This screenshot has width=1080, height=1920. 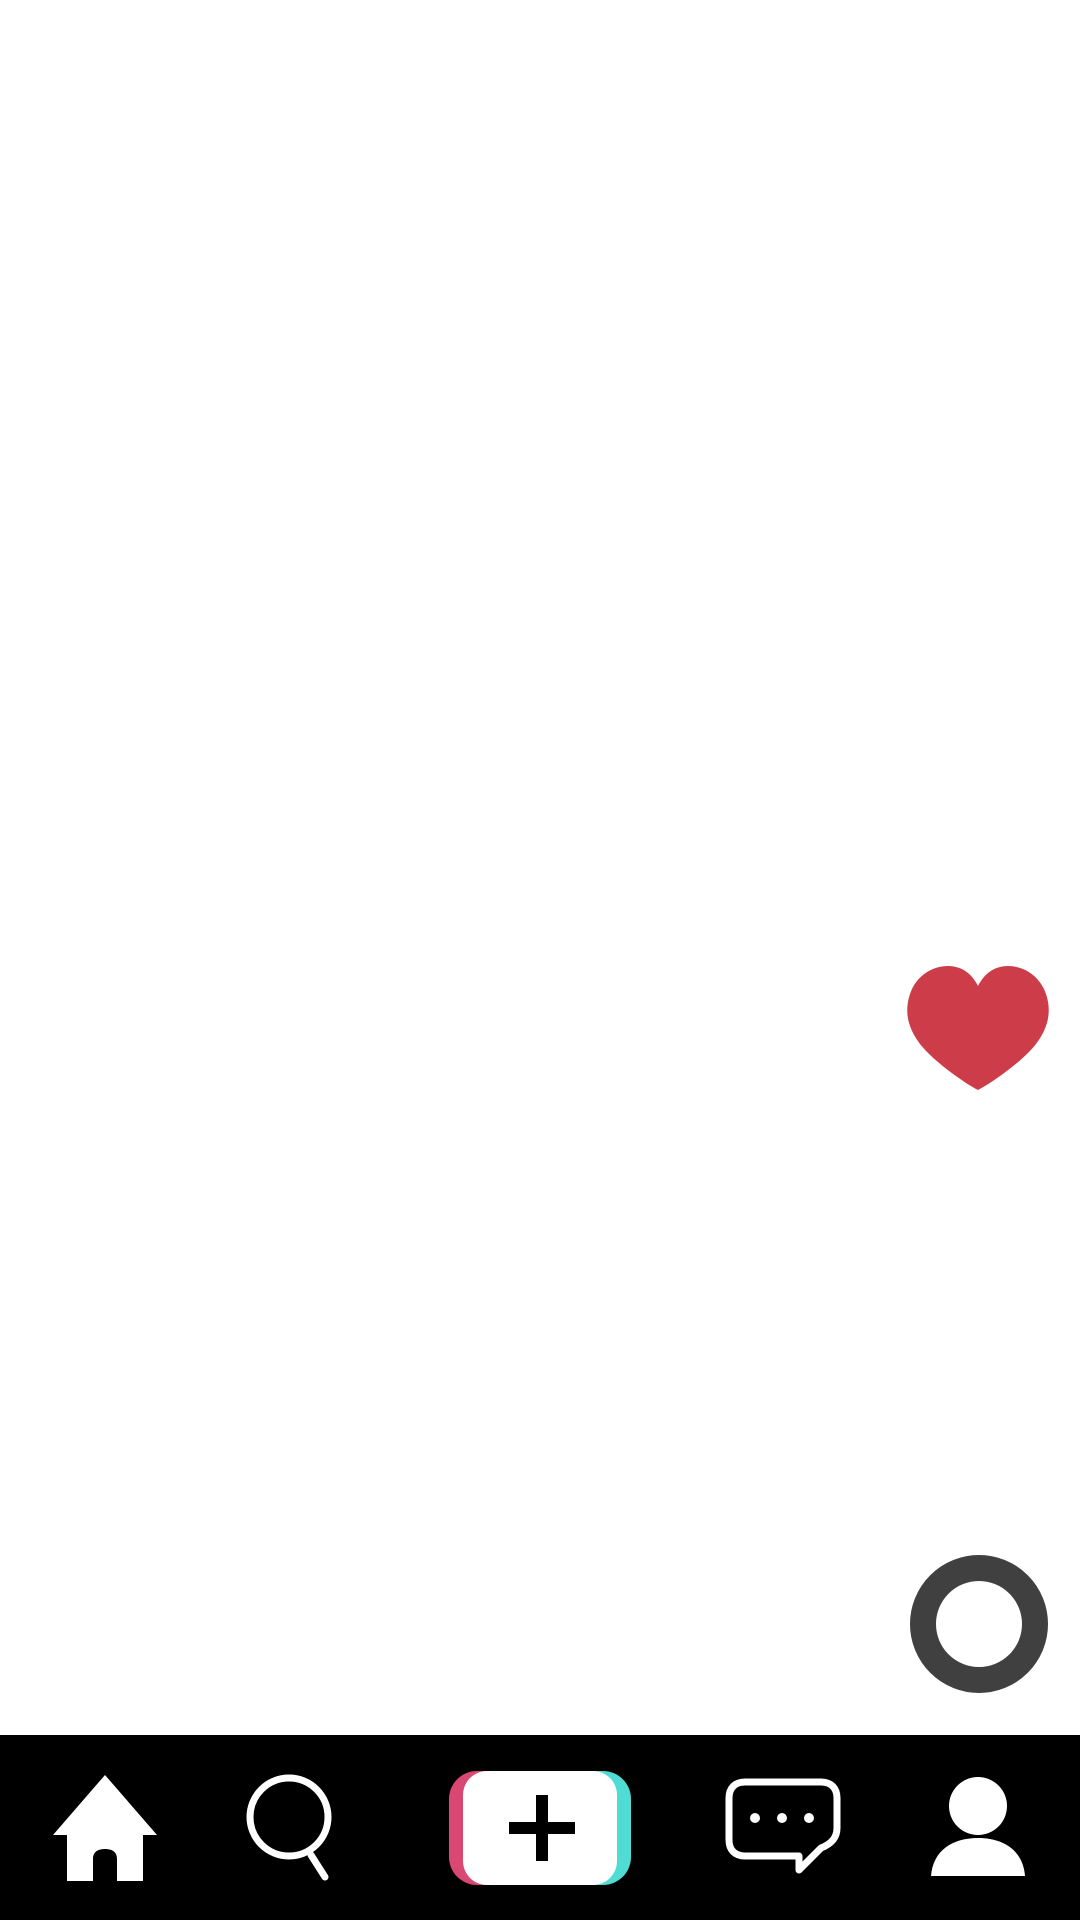 I want to click on nav-discover, so click(x=290, y=1827).